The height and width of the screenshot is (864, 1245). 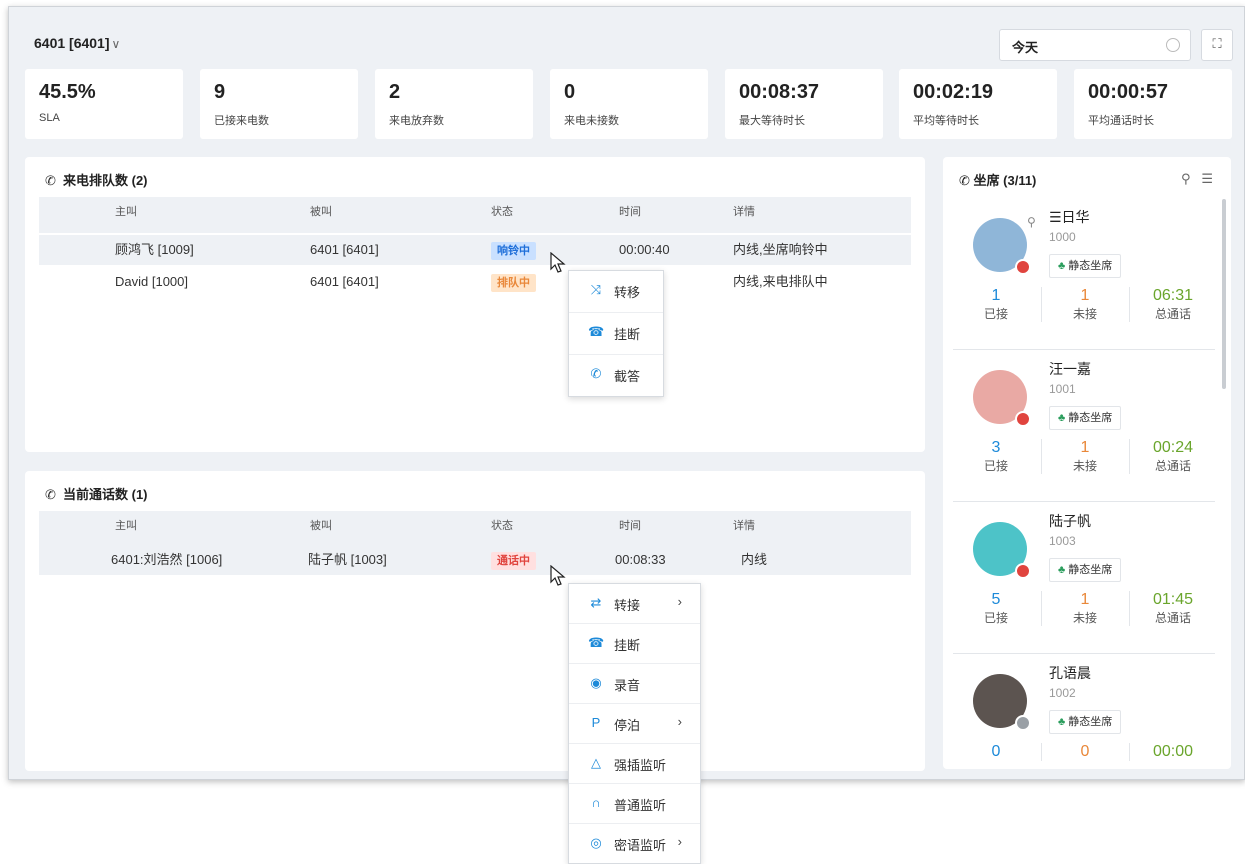 I want to click on stat-value: 00:08:37, so click(x=779, y=92).